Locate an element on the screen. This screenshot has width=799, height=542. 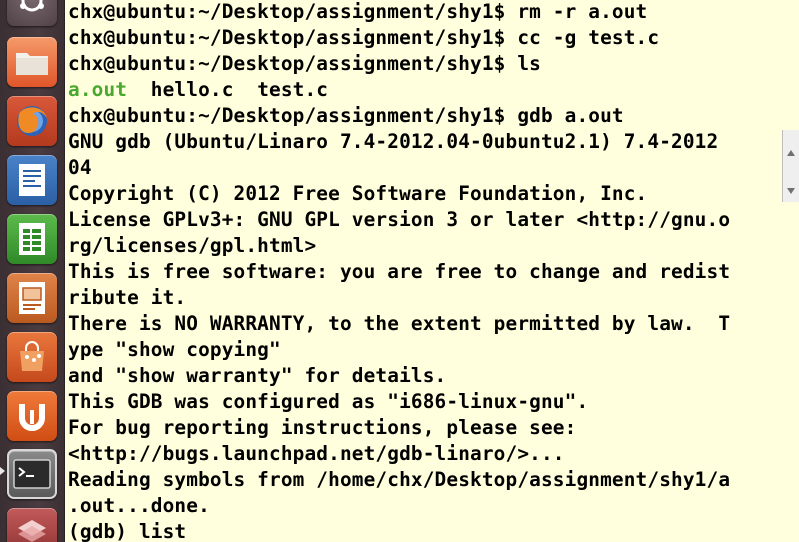
ubuntu-dash-icon is located at coordinates (32, 13).